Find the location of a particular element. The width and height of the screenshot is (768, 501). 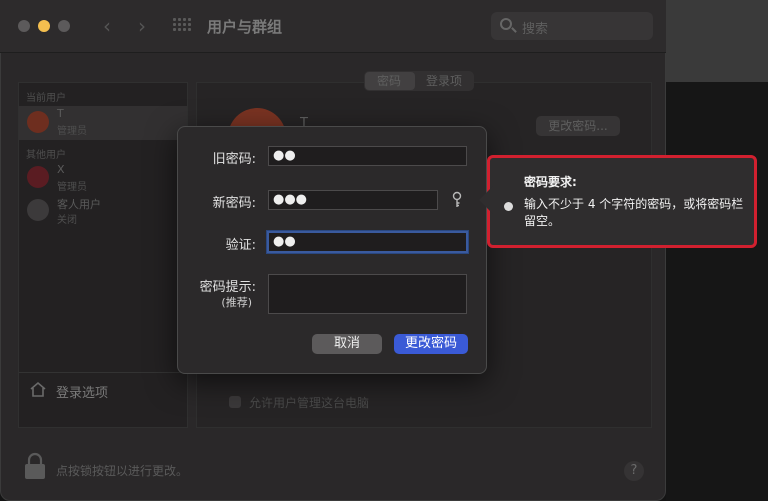

bullet-icon is located at coordinates (508, 206).